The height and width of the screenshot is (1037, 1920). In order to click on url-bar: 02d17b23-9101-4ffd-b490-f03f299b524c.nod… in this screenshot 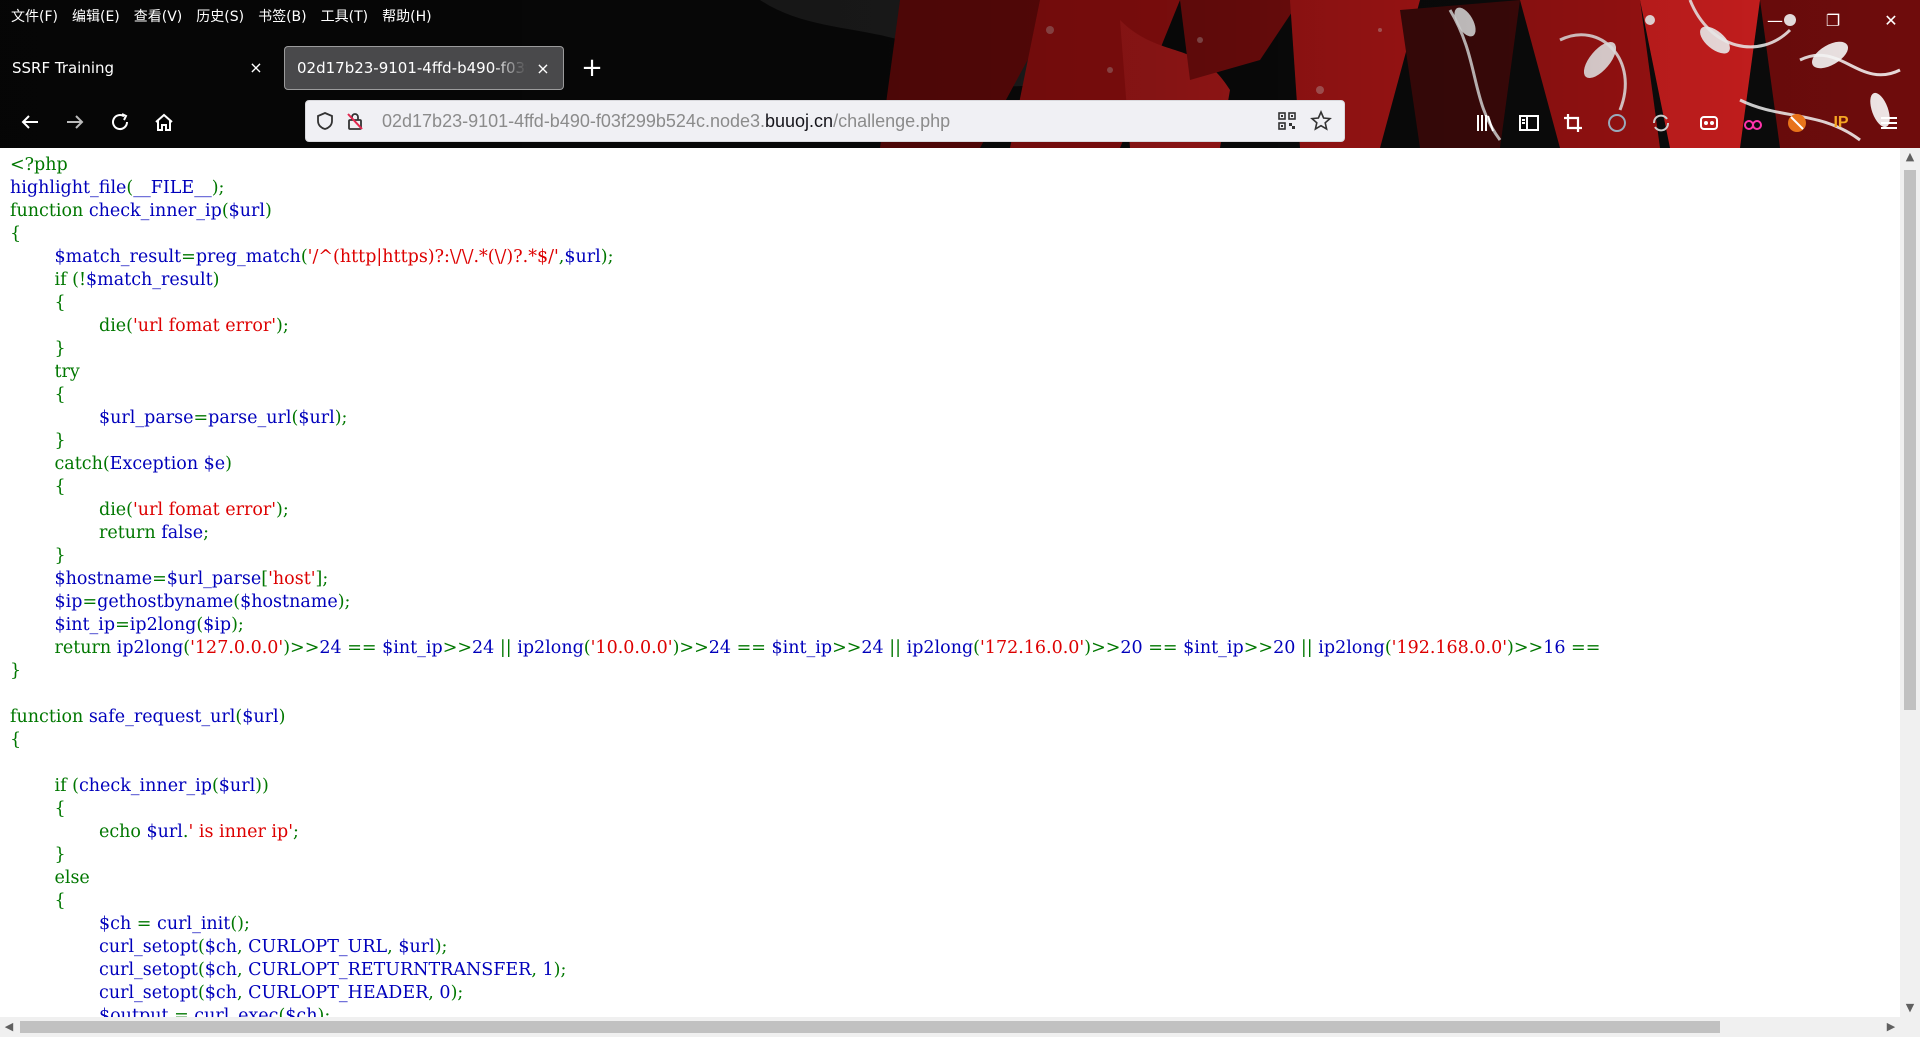, I will do `click(825, 121)`.